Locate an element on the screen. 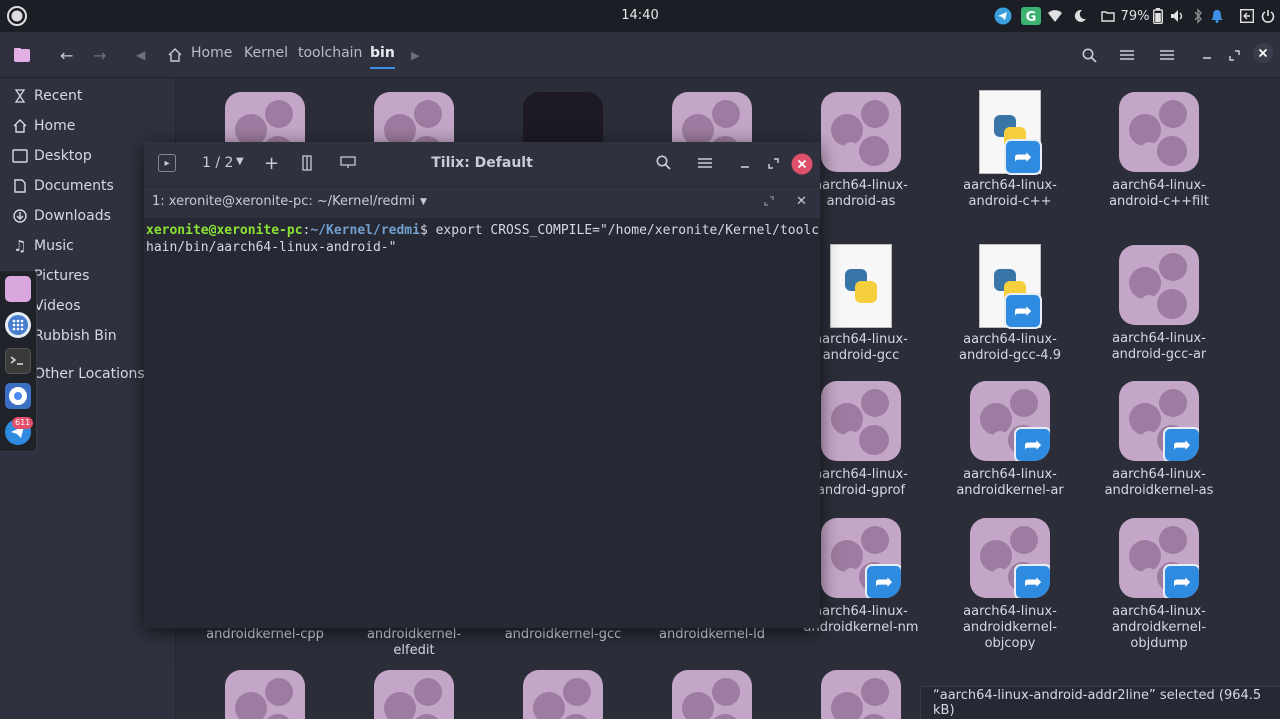 Image resolution: width=1280 pixels, height=719 pixels. bluetooth-icon is located at coordinates (1198, 16).